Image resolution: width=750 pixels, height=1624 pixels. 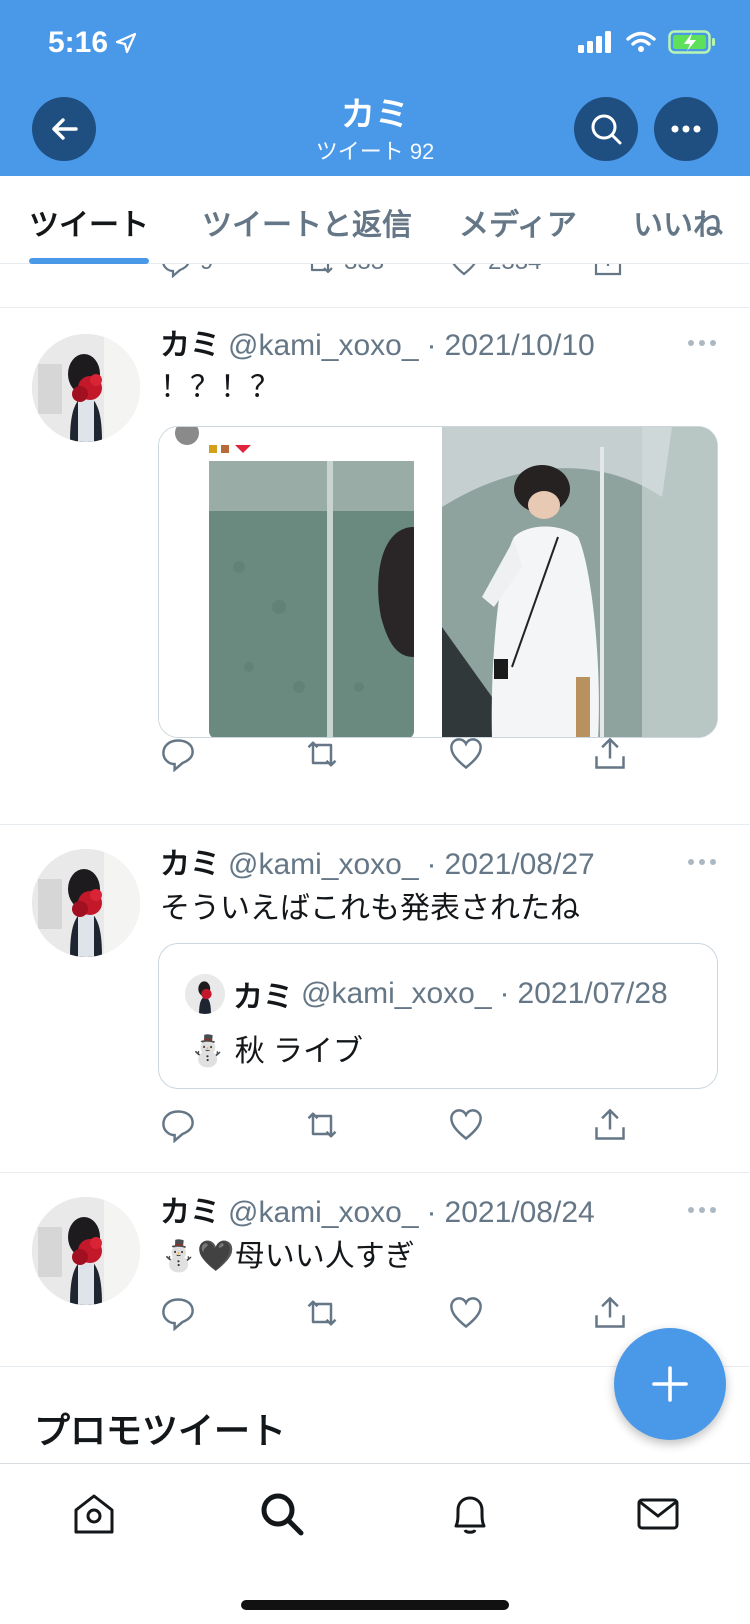 What do you see at coordinates (592, 993) in the screenshot?
I see `quoted-date: 2021/07/28` at bounding box center [592, 993].